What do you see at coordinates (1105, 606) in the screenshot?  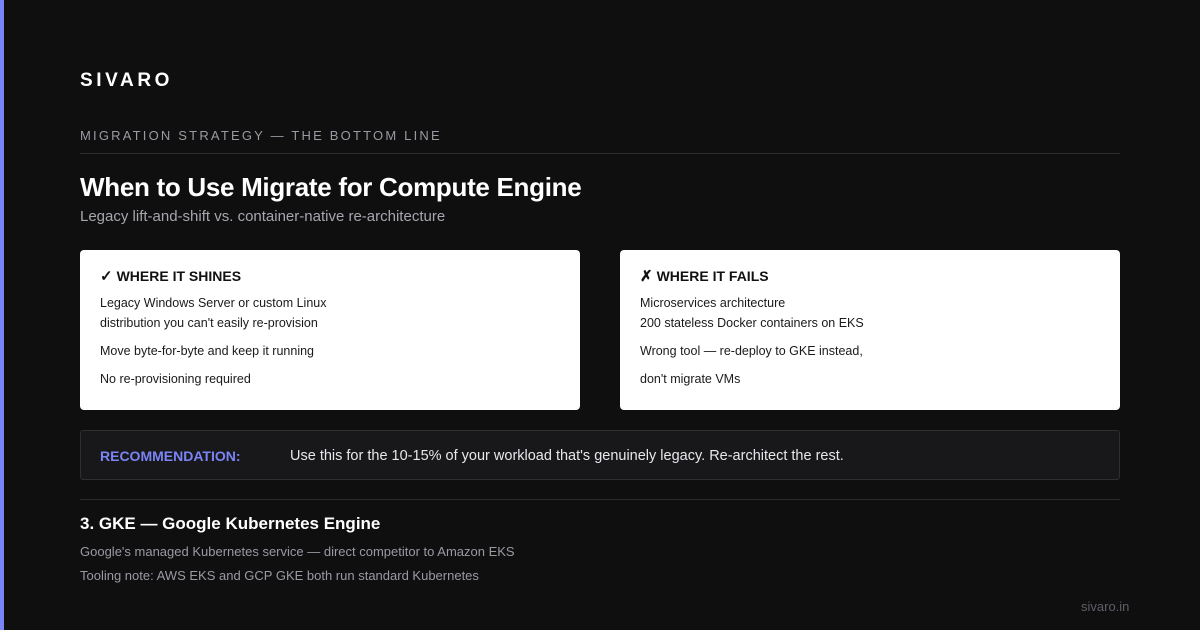 I see `footer-url: sivaro.in` at bounding box center [1105, 606].